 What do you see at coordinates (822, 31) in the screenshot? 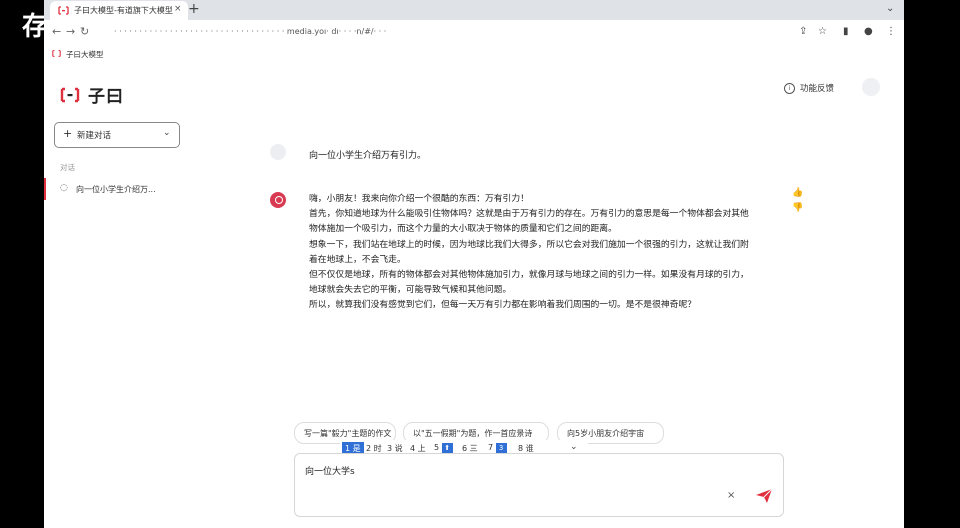
I see `bookmark-star-icon: ☆` at bounding box center [822, 31].